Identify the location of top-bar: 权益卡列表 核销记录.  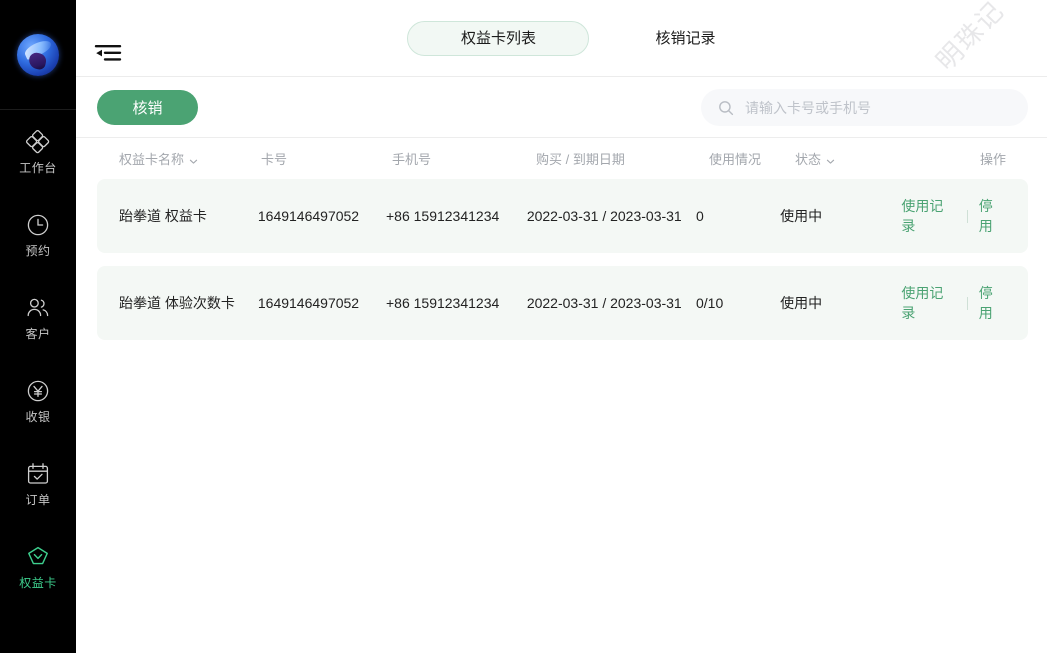
(561, 38).